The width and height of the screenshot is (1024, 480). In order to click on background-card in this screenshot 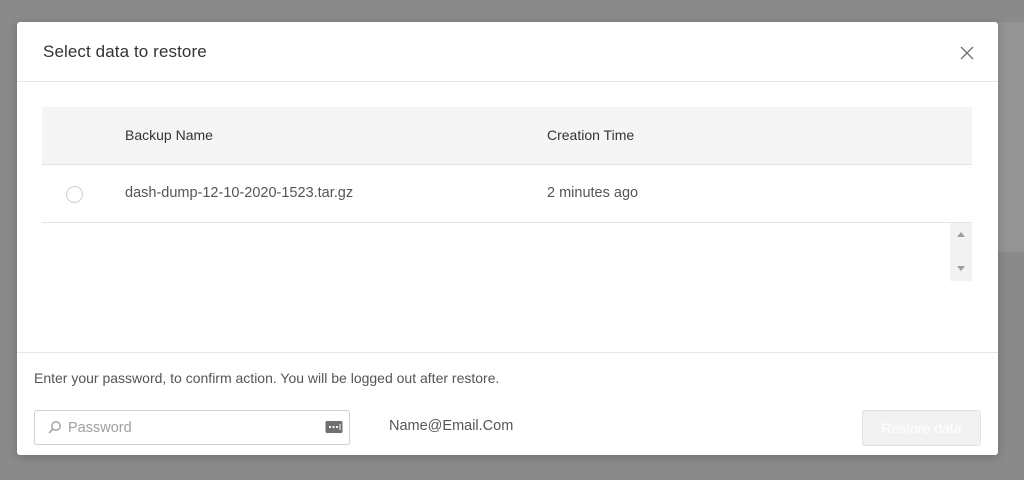, I will do `click(1011, 137)`.